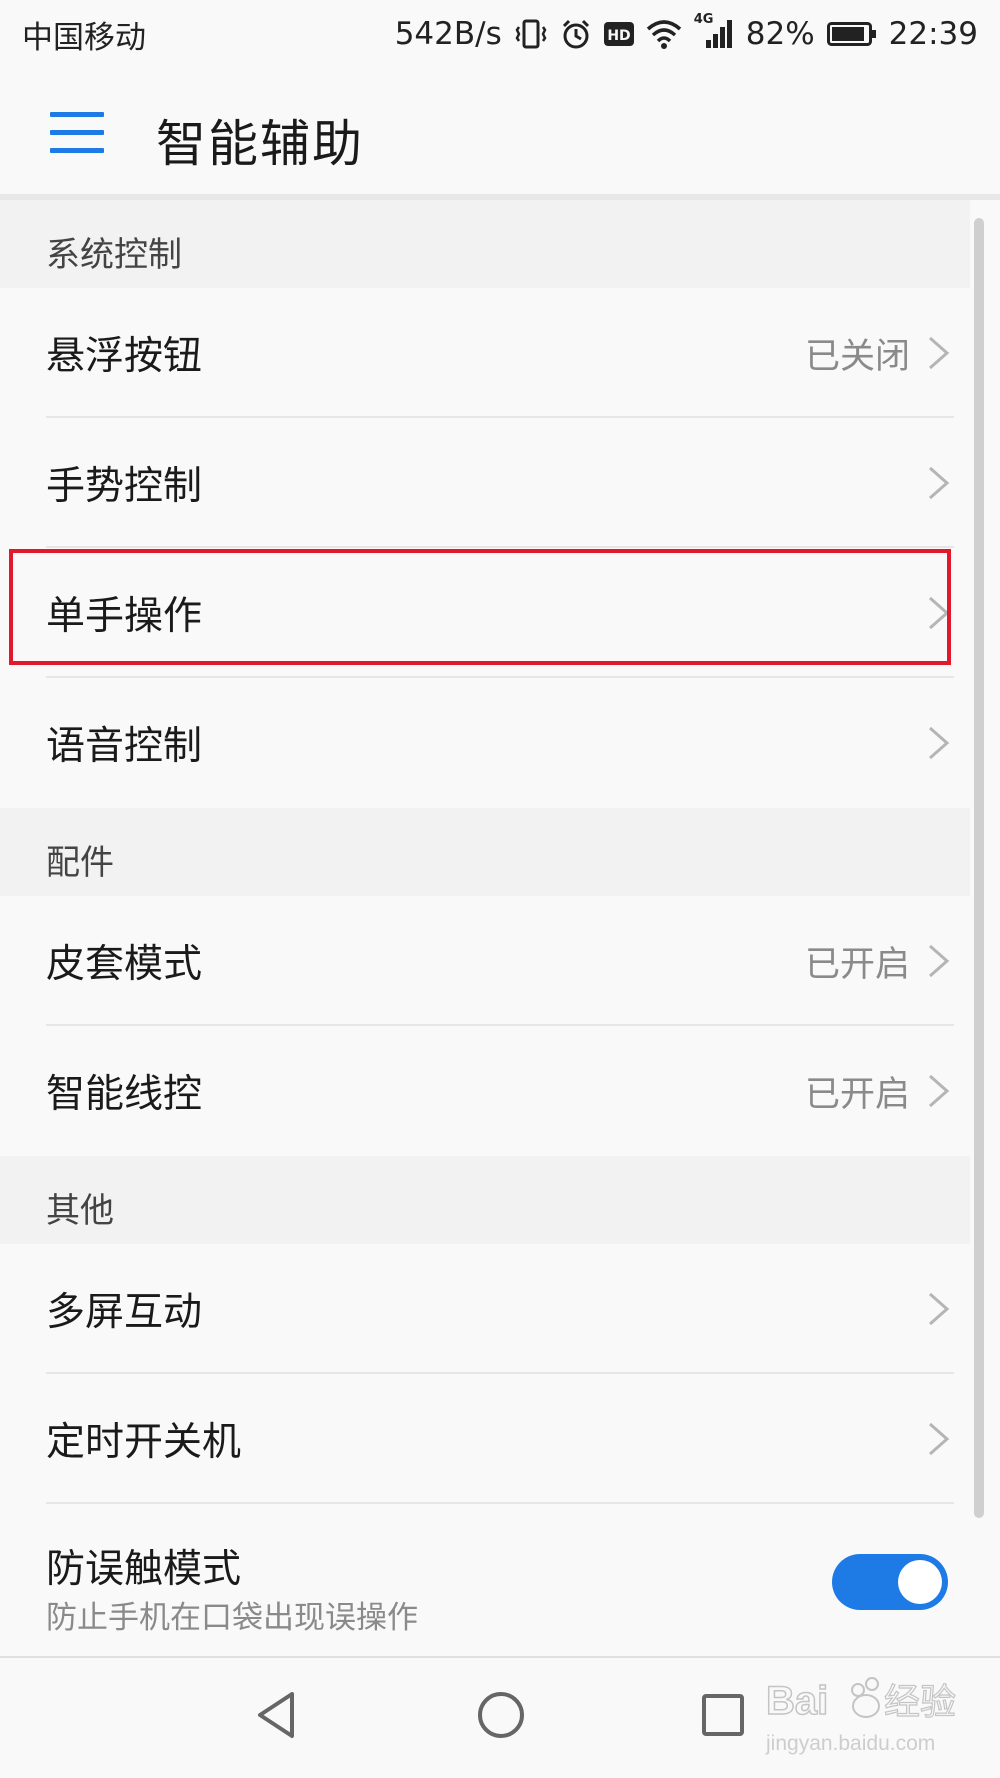 The image size is (1000, 1778). What do you see at coordinates (723, 1715) in the screenshot?
I see `recents-icon` at bounding box center [723, 1715].